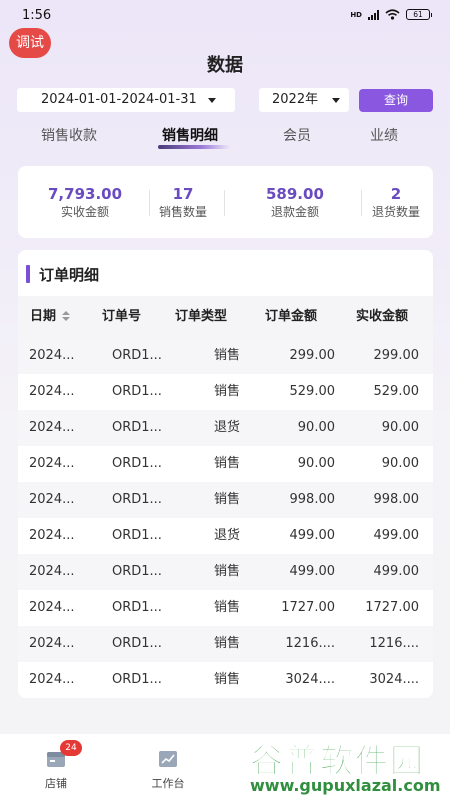 The height and width of the screenshot is (800, 450). What do you see at coordinates (194, 147) in the screenshot?
I see `active-tab-indicator` at bounding box center [194, 147].